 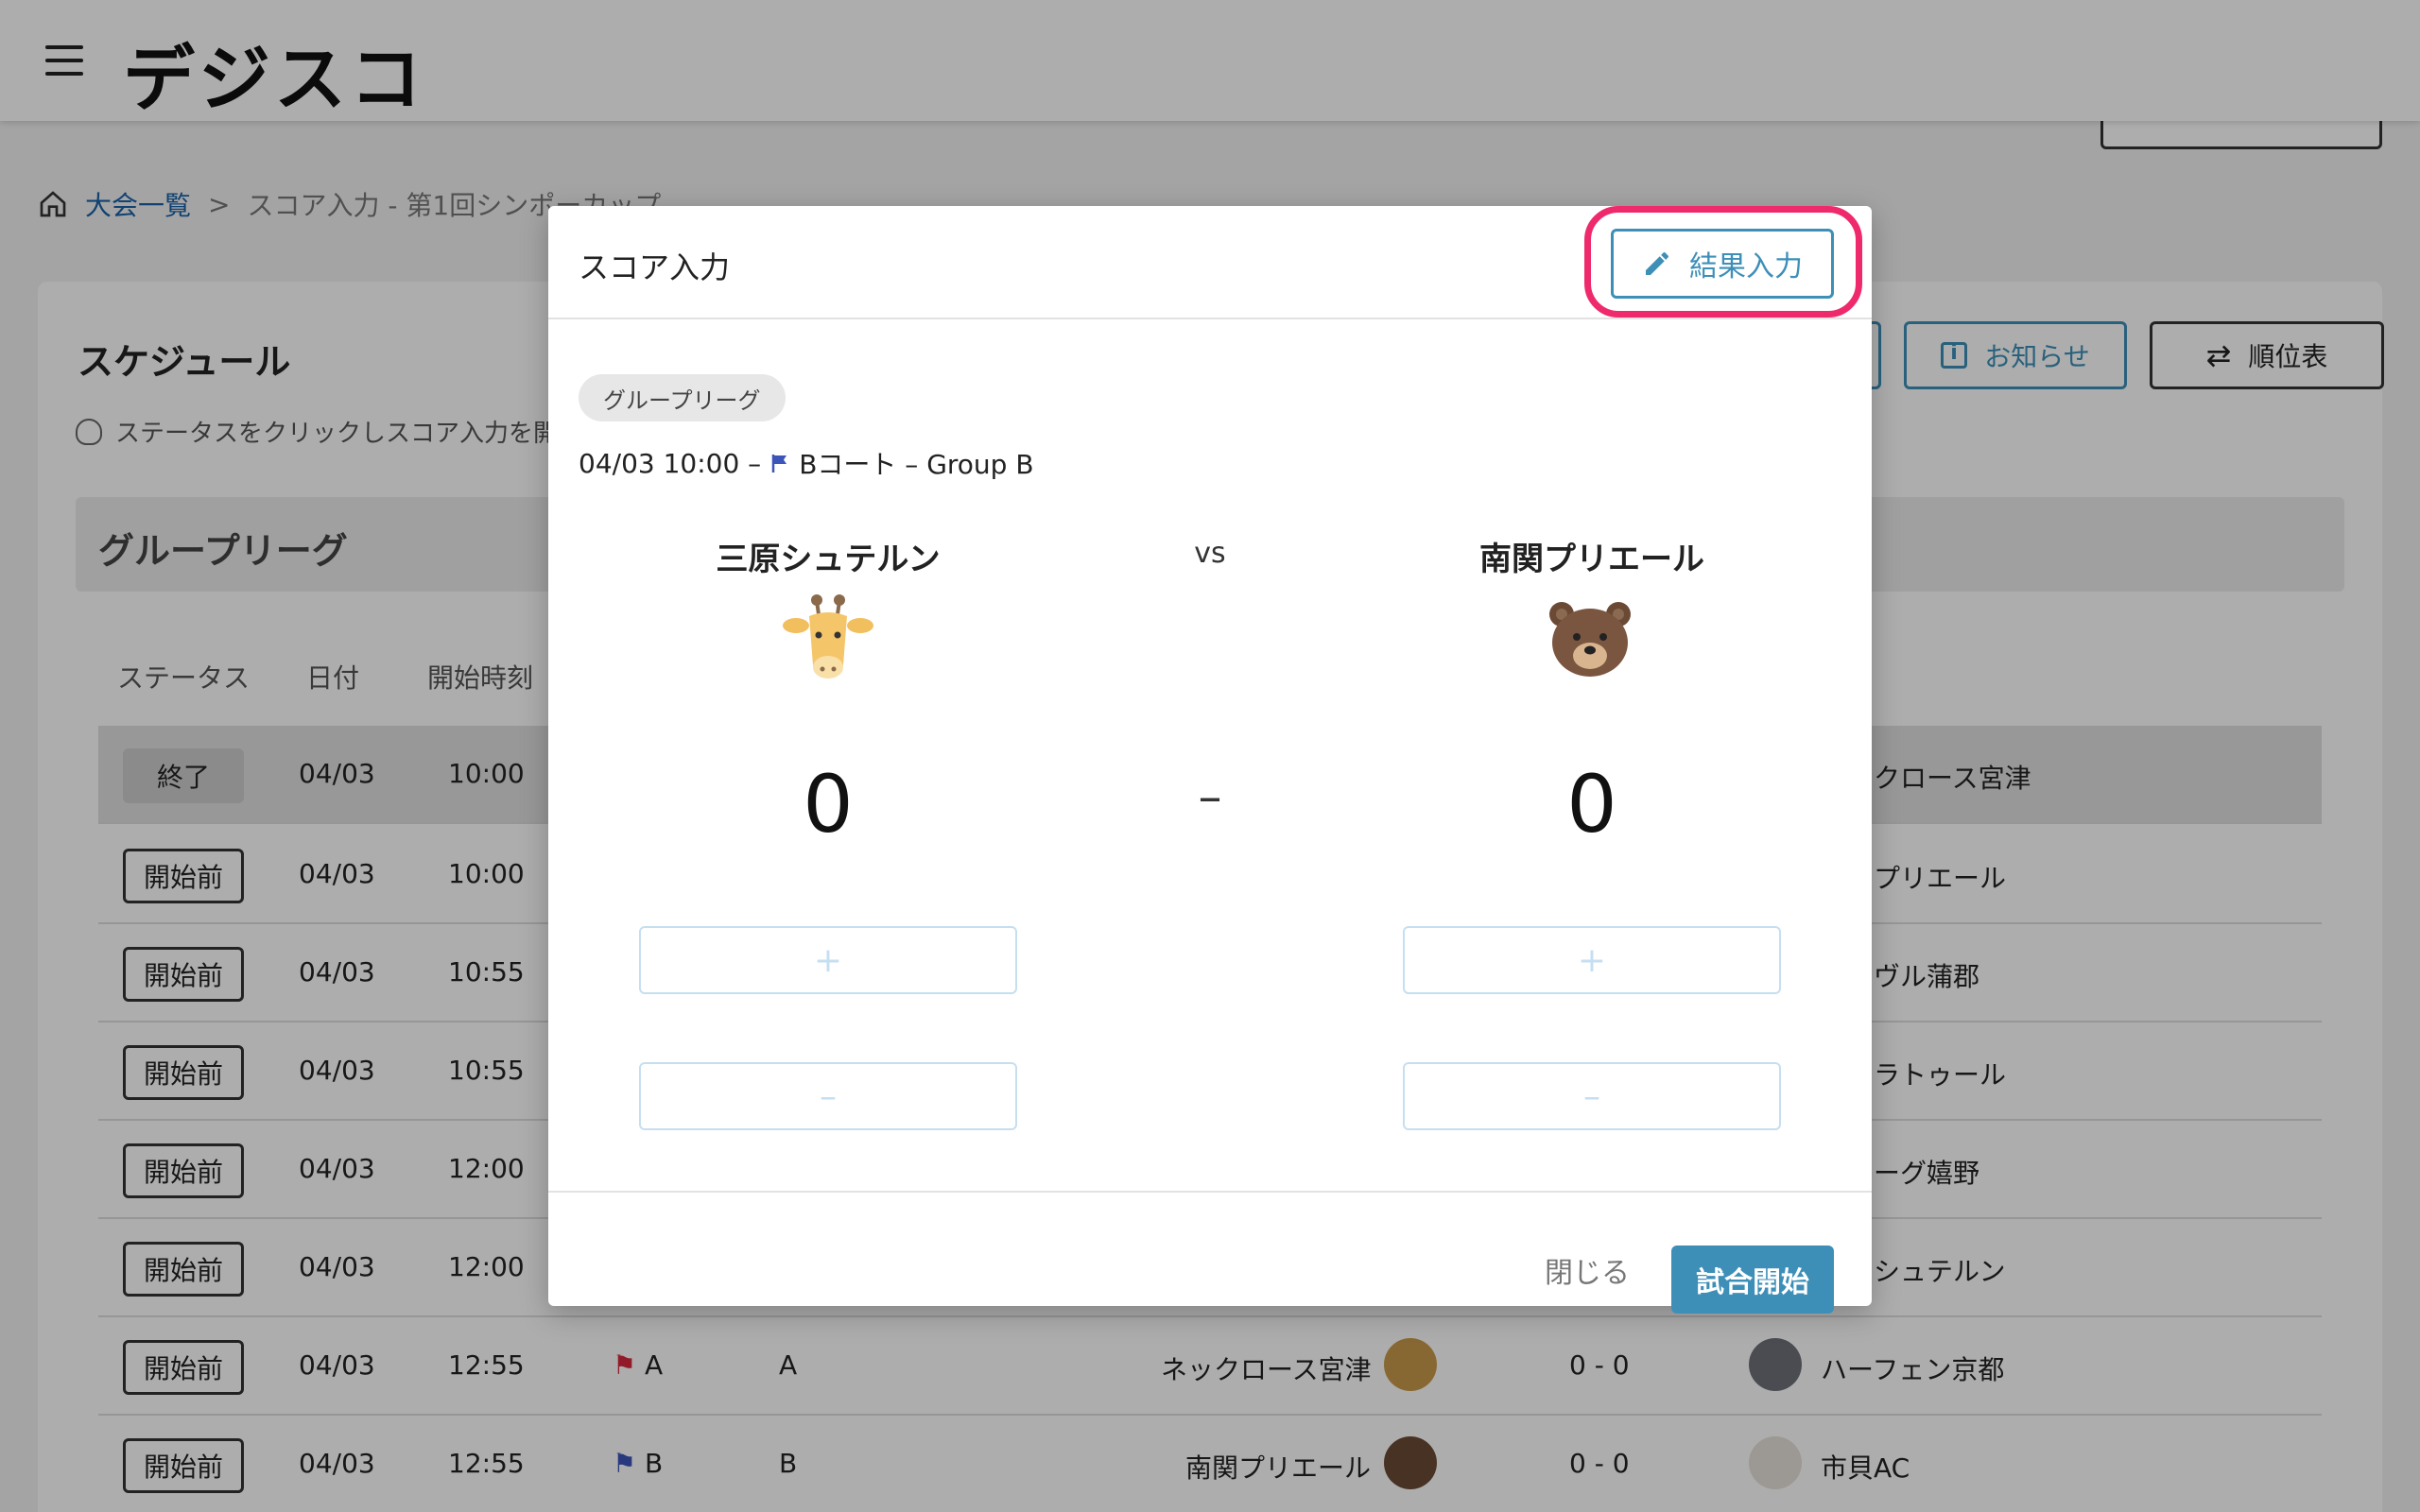 What do you see at coordinates (1746, 267) in the screenshot?
I see `result-input-label: 結果入力` at bounding box center [1746, 267].